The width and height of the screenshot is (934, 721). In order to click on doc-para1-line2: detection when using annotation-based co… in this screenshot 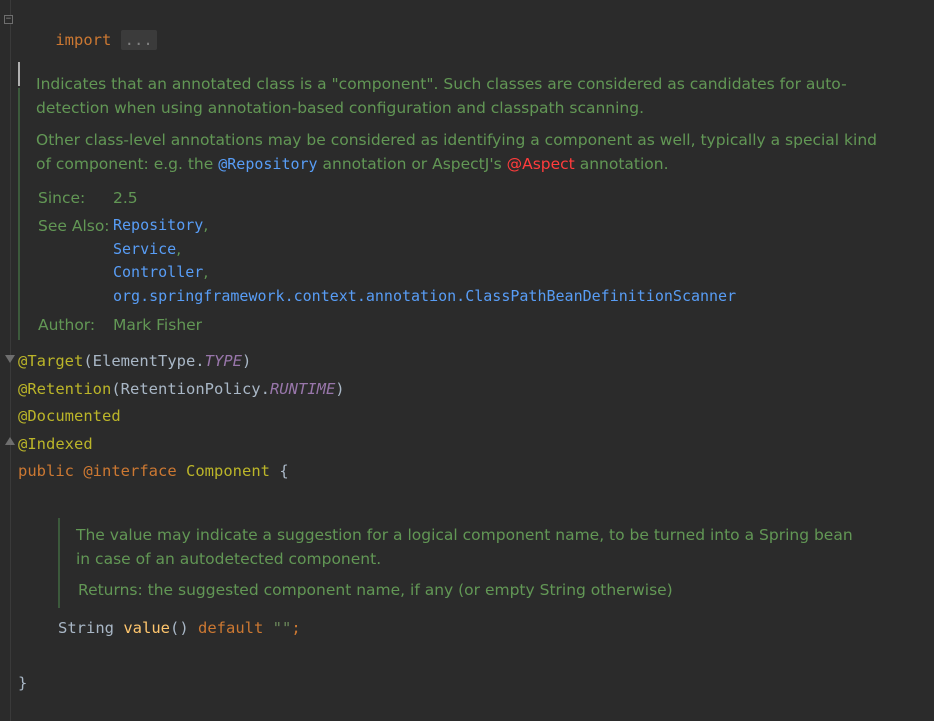, I will do `click(340, 108)`.